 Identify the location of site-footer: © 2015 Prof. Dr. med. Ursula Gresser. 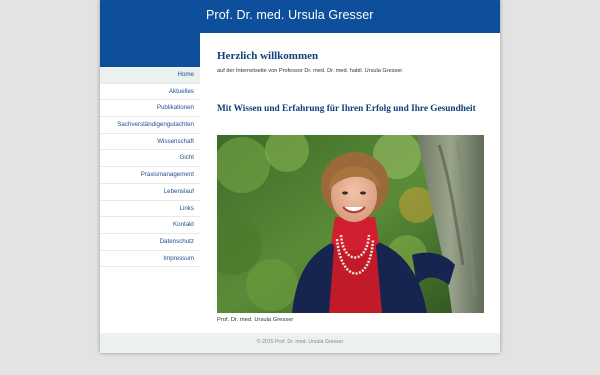
(300, 343).